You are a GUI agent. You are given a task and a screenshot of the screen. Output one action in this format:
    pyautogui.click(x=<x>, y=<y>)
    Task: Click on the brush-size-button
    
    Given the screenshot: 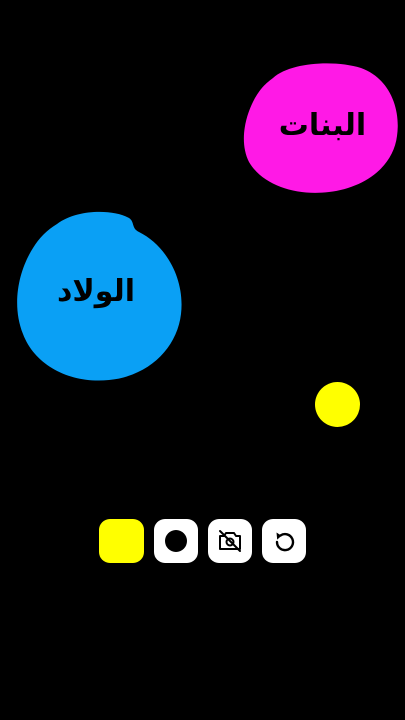 What is the action you would take?
    pyautogui.click(x=176, y=541)
    